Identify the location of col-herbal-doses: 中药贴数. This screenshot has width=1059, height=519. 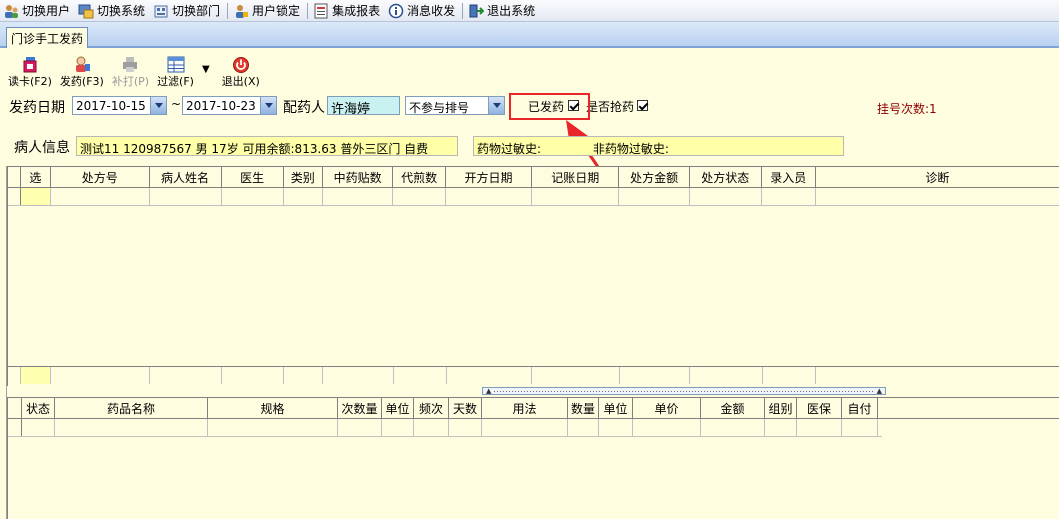
(358, 177).